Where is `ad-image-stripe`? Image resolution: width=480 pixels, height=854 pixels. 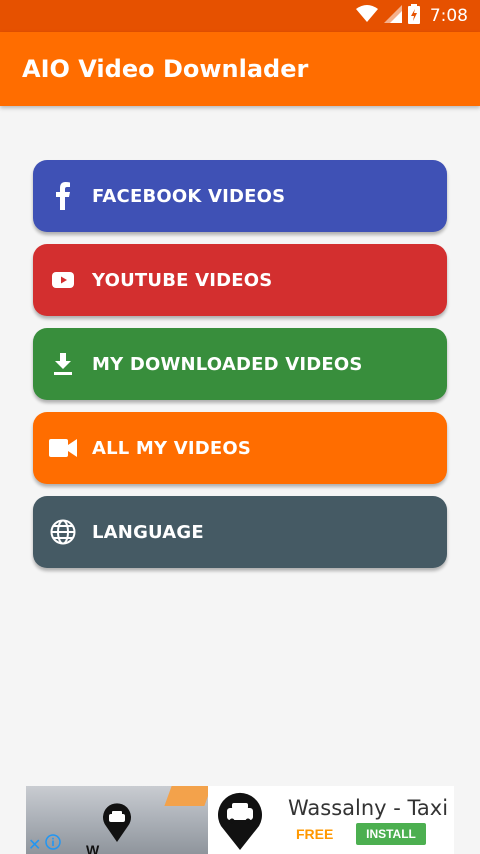 ad-image-stripe is located at coordinates (188, 796).